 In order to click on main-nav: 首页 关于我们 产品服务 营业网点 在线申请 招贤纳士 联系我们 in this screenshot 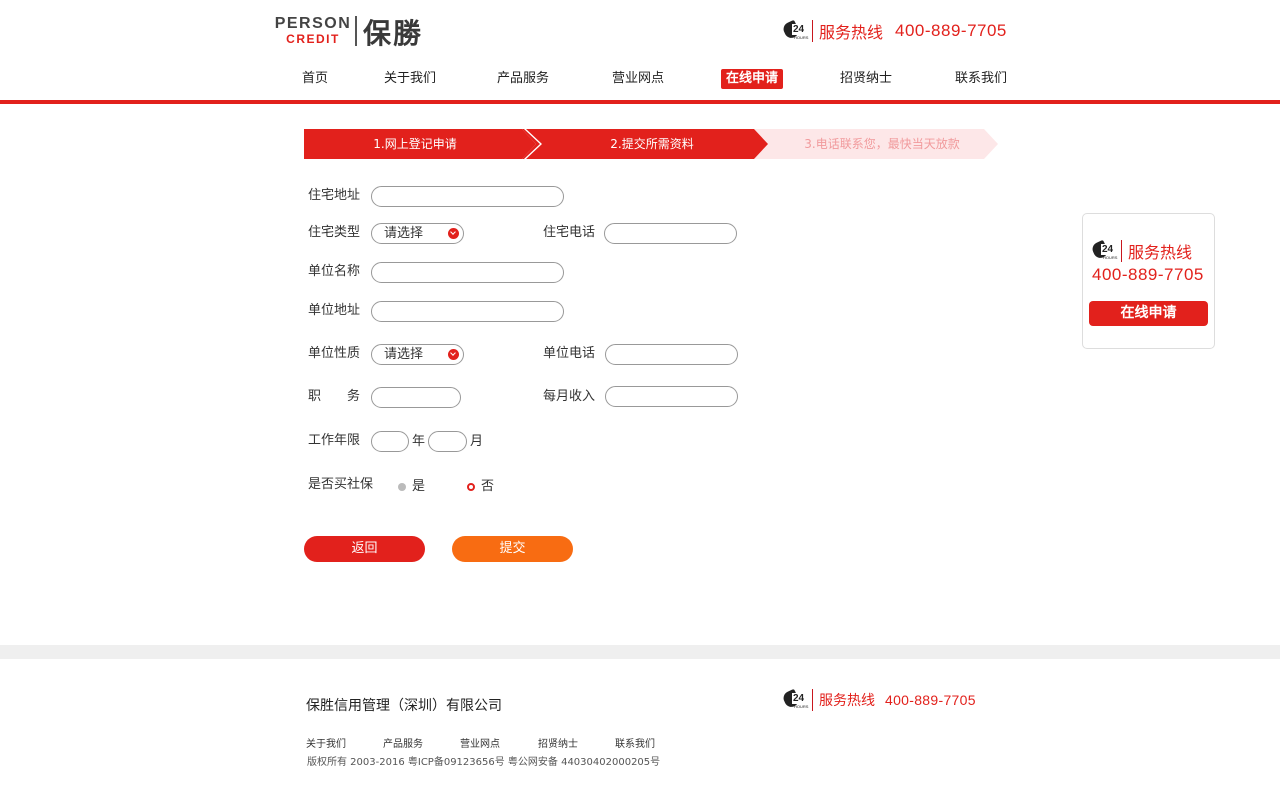, I will do `click(640, 79)`.